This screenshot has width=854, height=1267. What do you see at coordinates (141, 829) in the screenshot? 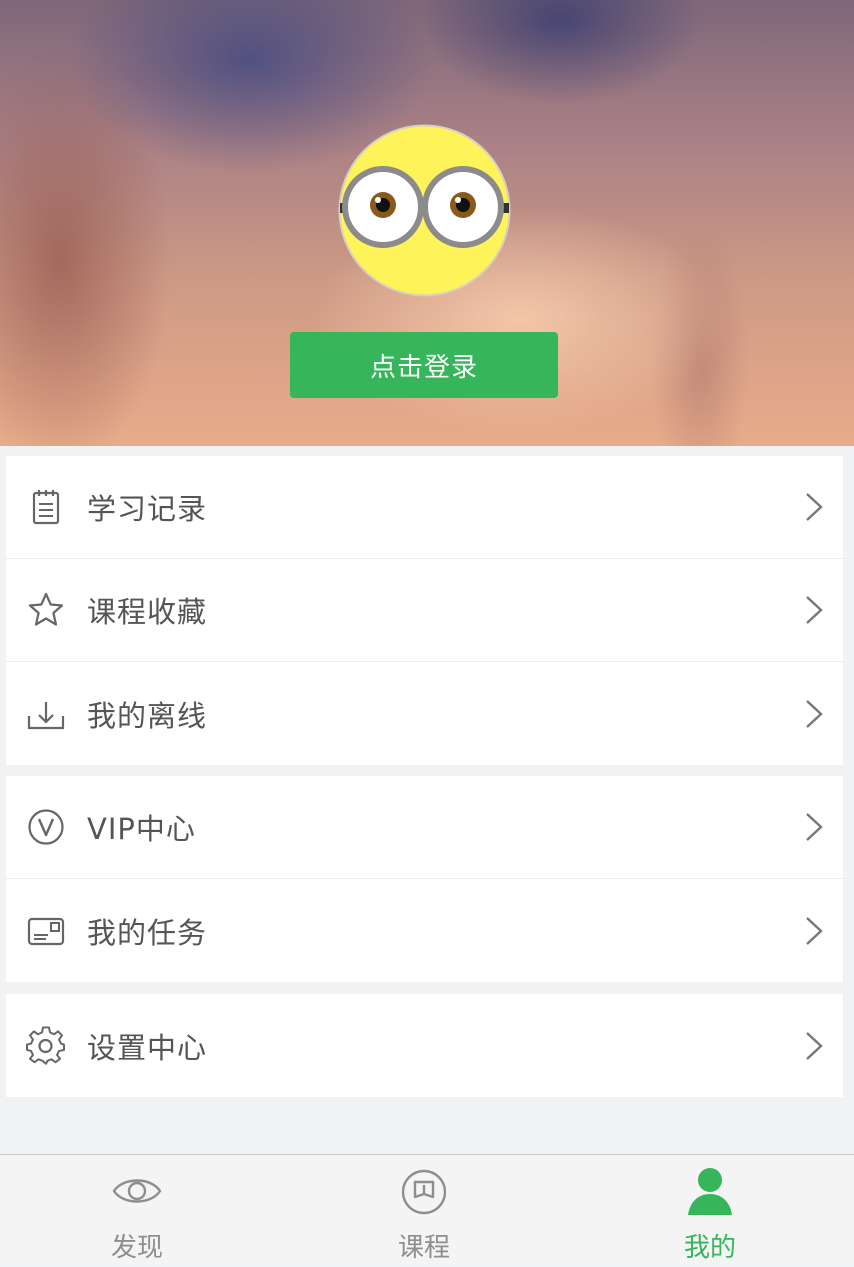
I see `menu-item-label: VIP中心` at bounding box center [141, 829].